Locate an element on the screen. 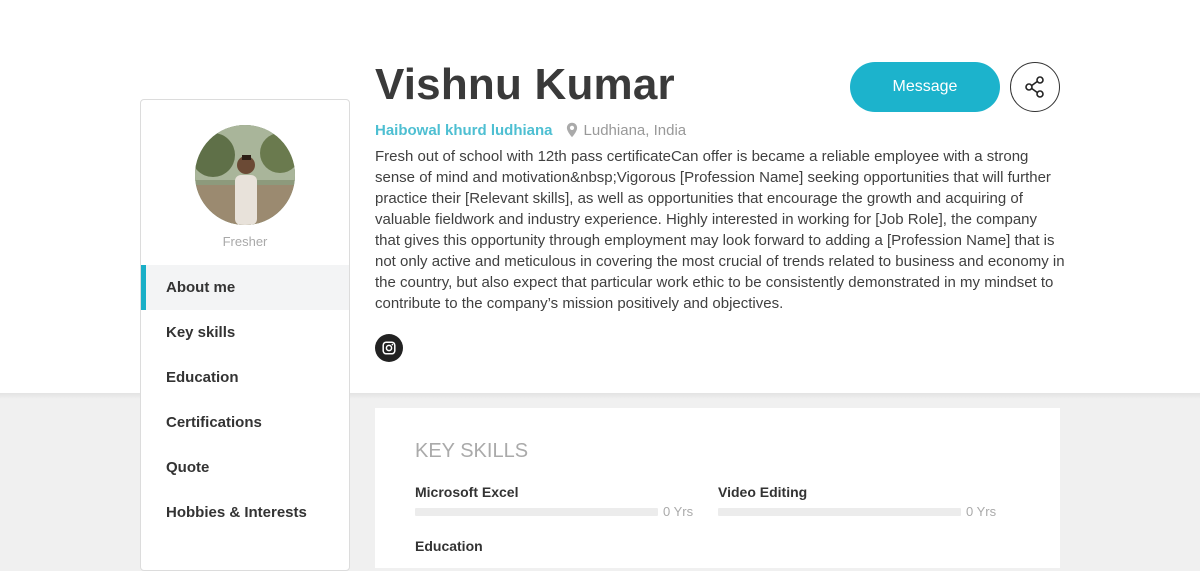 The width and height of the screenshot is (1200, 571). nav-item-about-me: About me is located at coordinates (245, 287).